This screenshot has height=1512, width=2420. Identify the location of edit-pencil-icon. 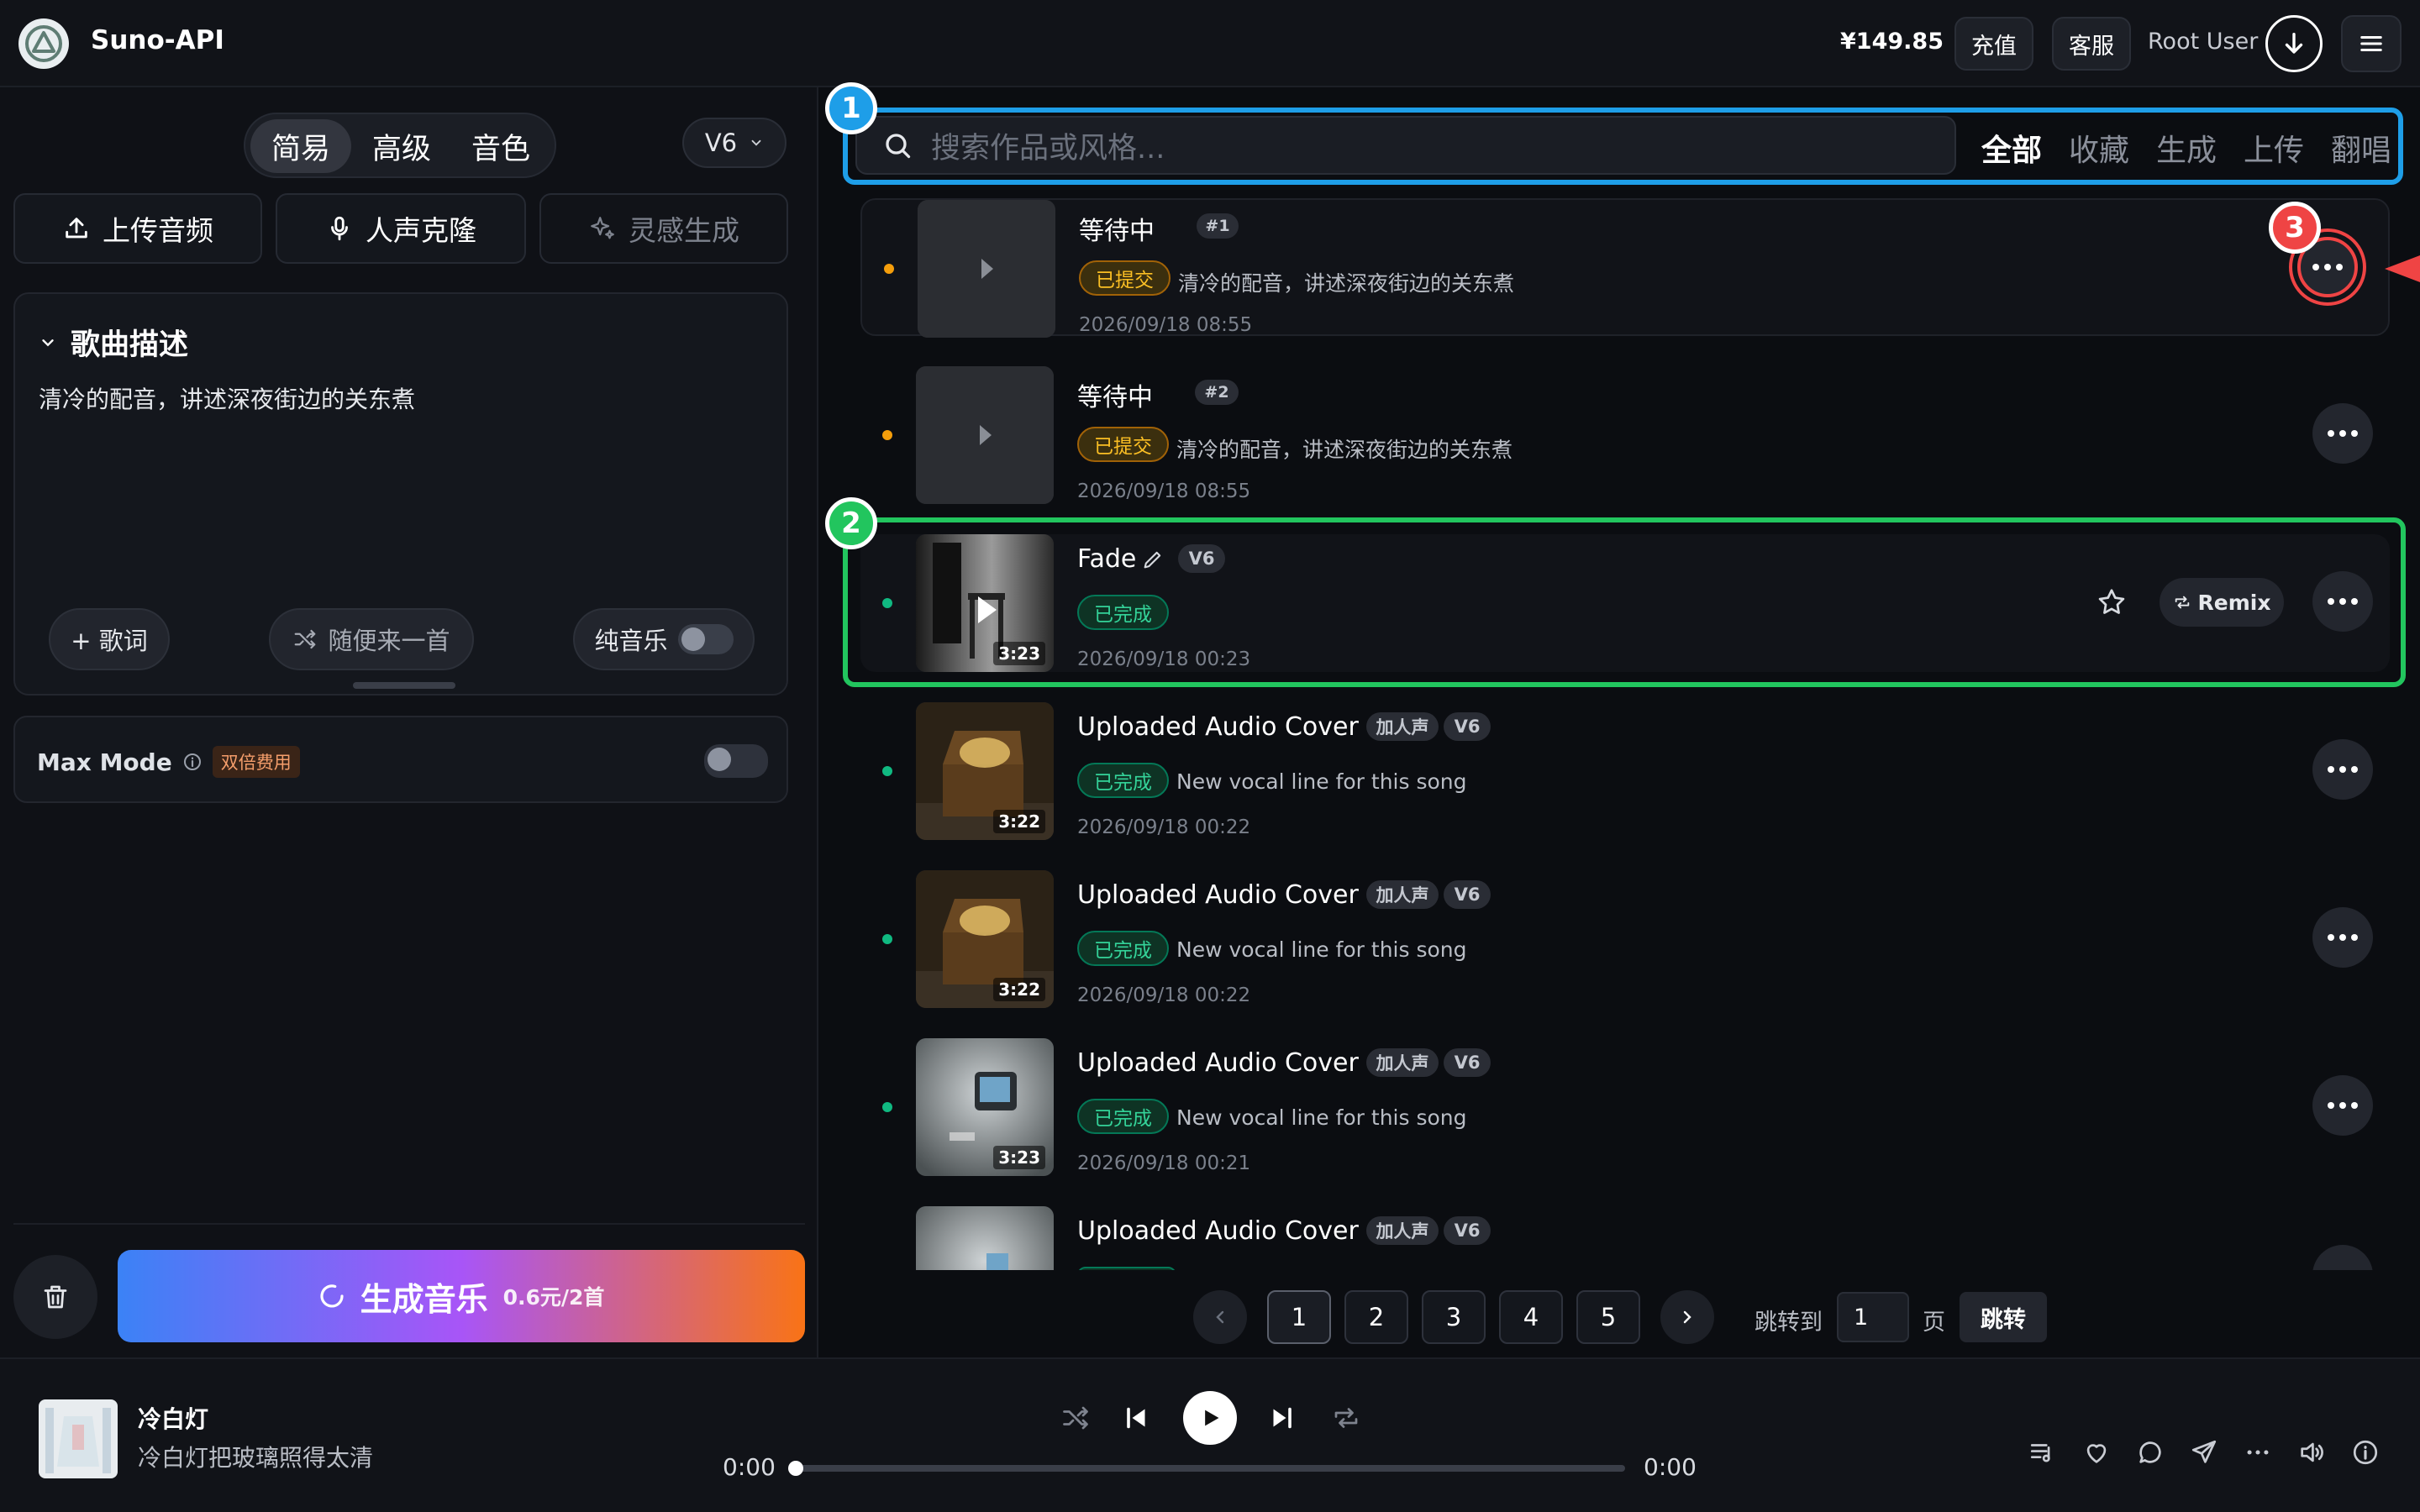
(1153, 559).